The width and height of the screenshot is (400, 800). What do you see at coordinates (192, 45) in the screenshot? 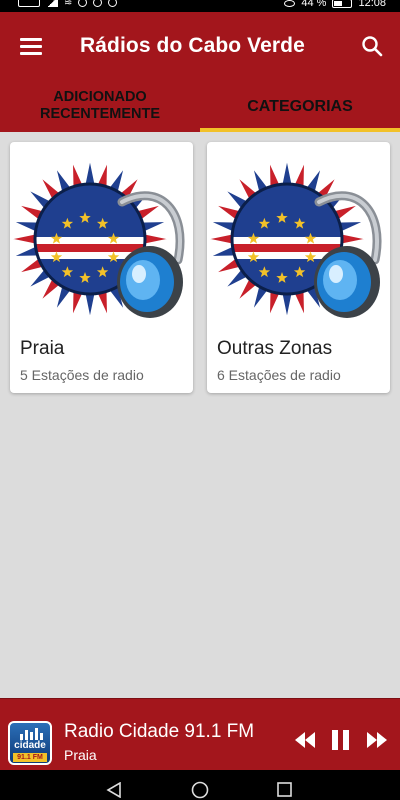
I see `app-title: Rádios do Cabo Verde` at bounding box center [192, 45].